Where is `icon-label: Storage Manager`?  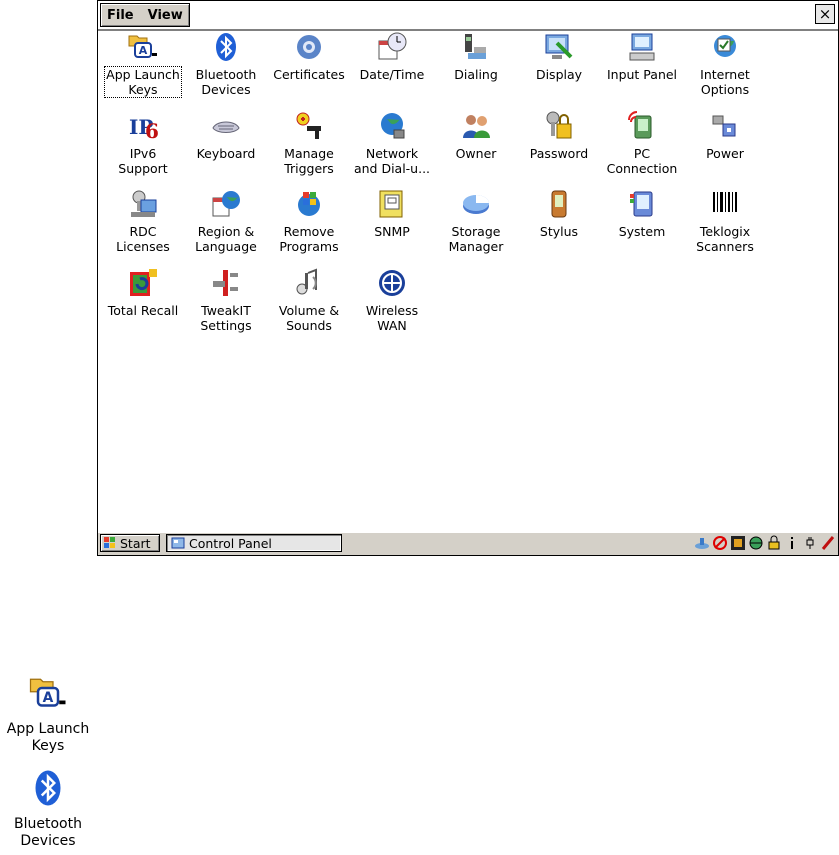
icon-label: Storage Manager is located at coordinates (476, 239).